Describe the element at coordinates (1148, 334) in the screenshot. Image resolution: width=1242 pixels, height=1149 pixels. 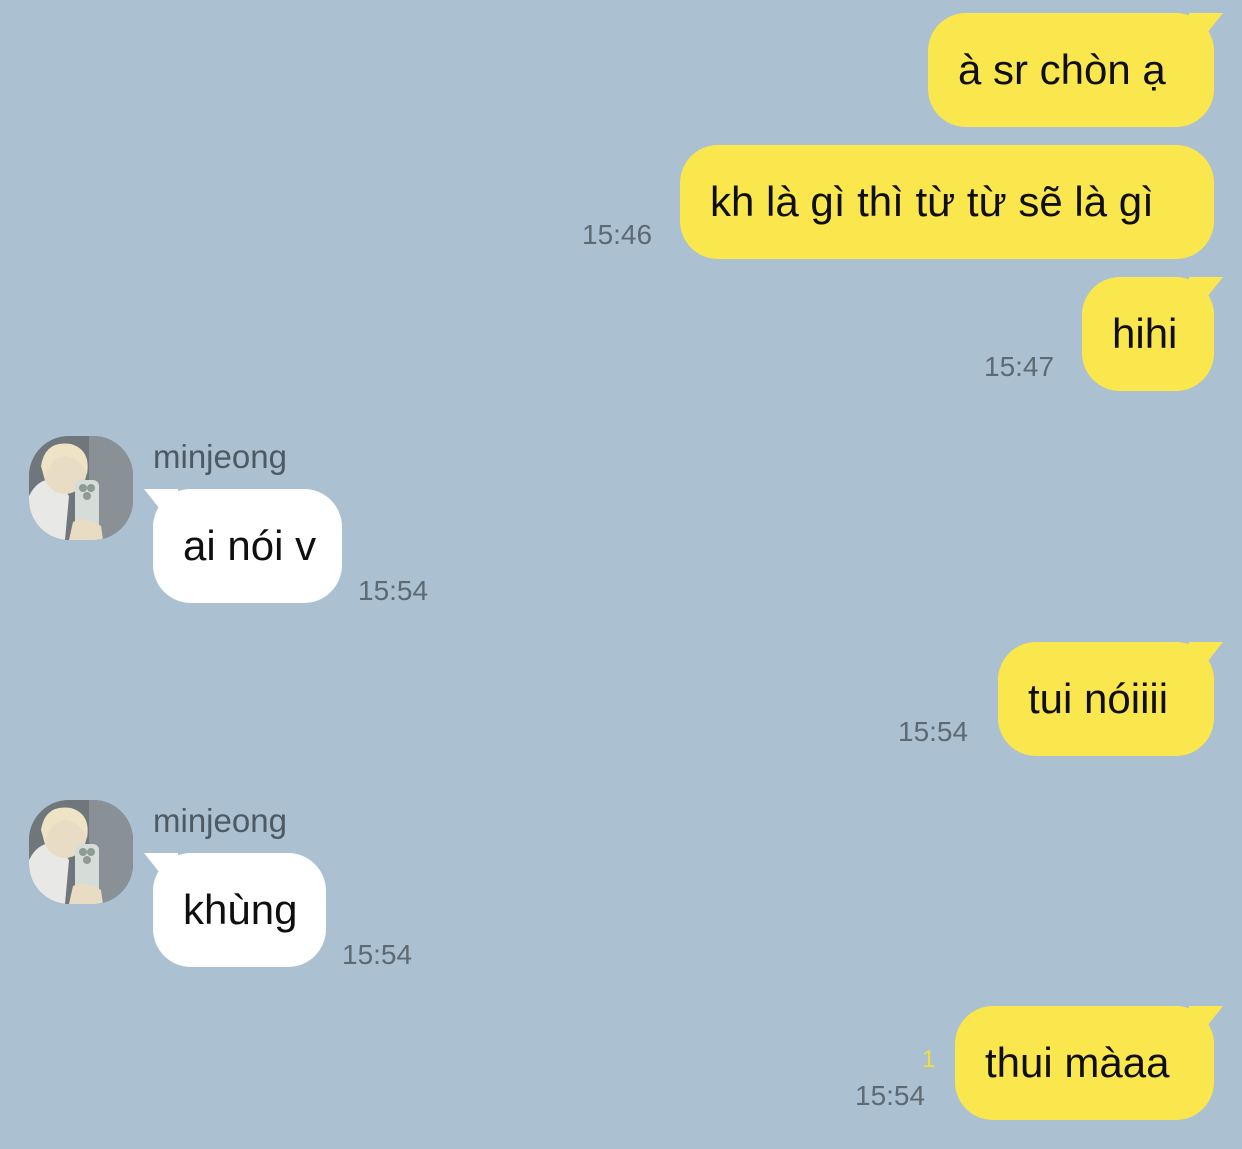
I see `outgoing-message-bubble: hihi` at that location.